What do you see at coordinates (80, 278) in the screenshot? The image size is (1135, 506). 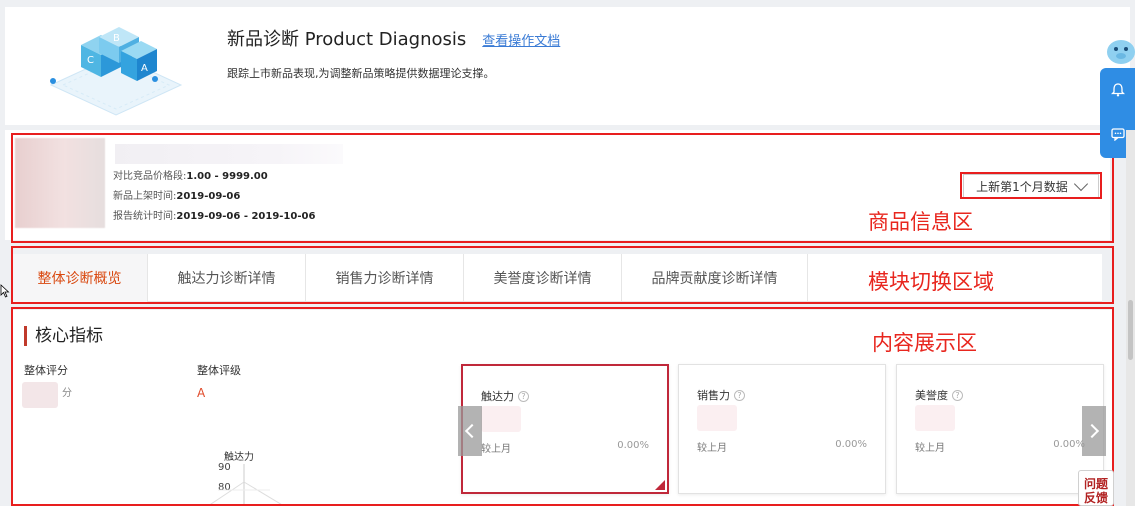 I see `tab-overall-overview: 整体诊断概览` at bounding box center [80, 278].